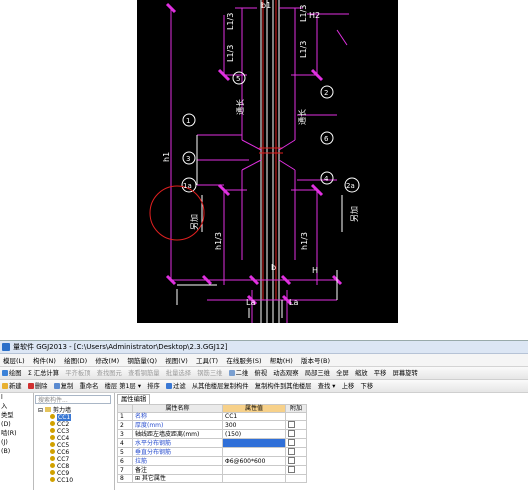  I want to click on dim-l1-3-d: L1/3, so click(303, 49).